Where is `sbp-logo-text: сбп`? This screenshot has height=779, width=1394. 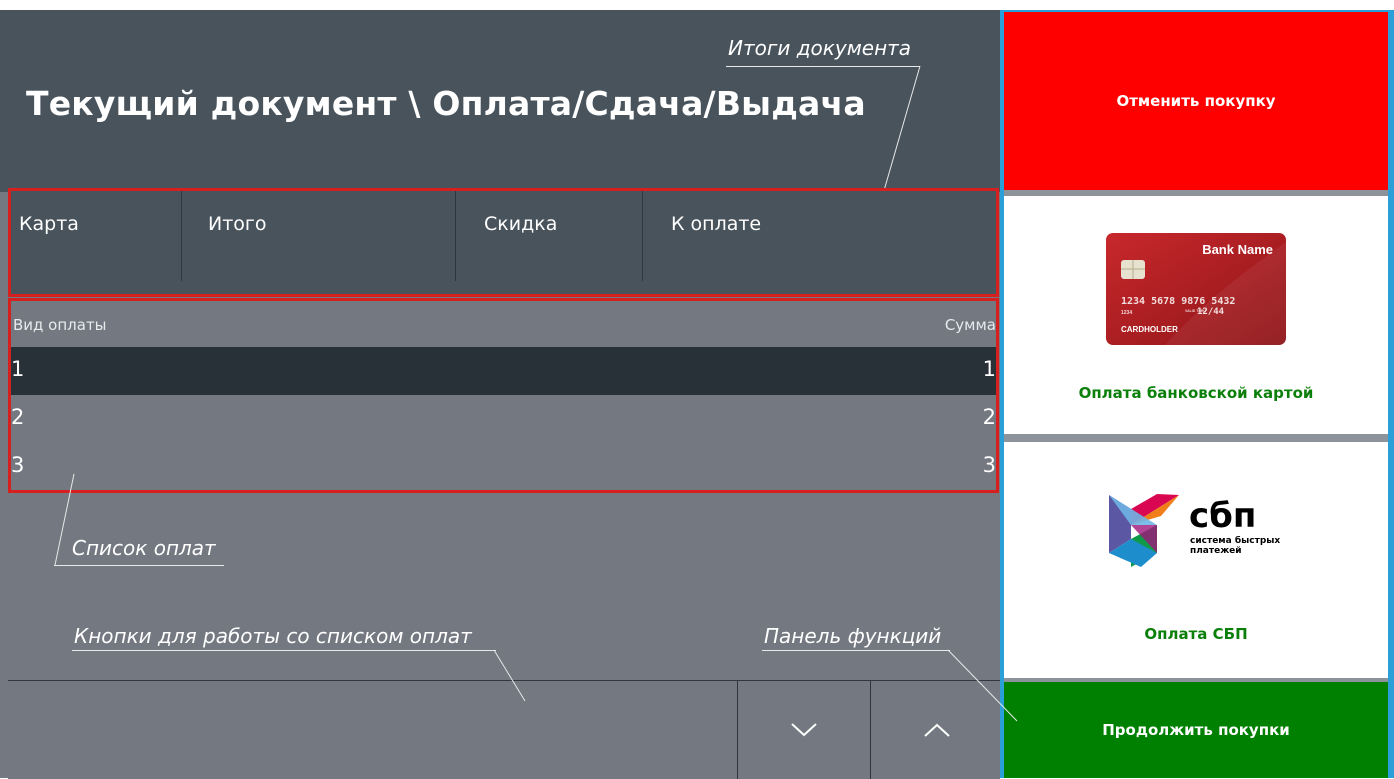
sbp-logo-text: сбп is located at coordinates (1222, 516).